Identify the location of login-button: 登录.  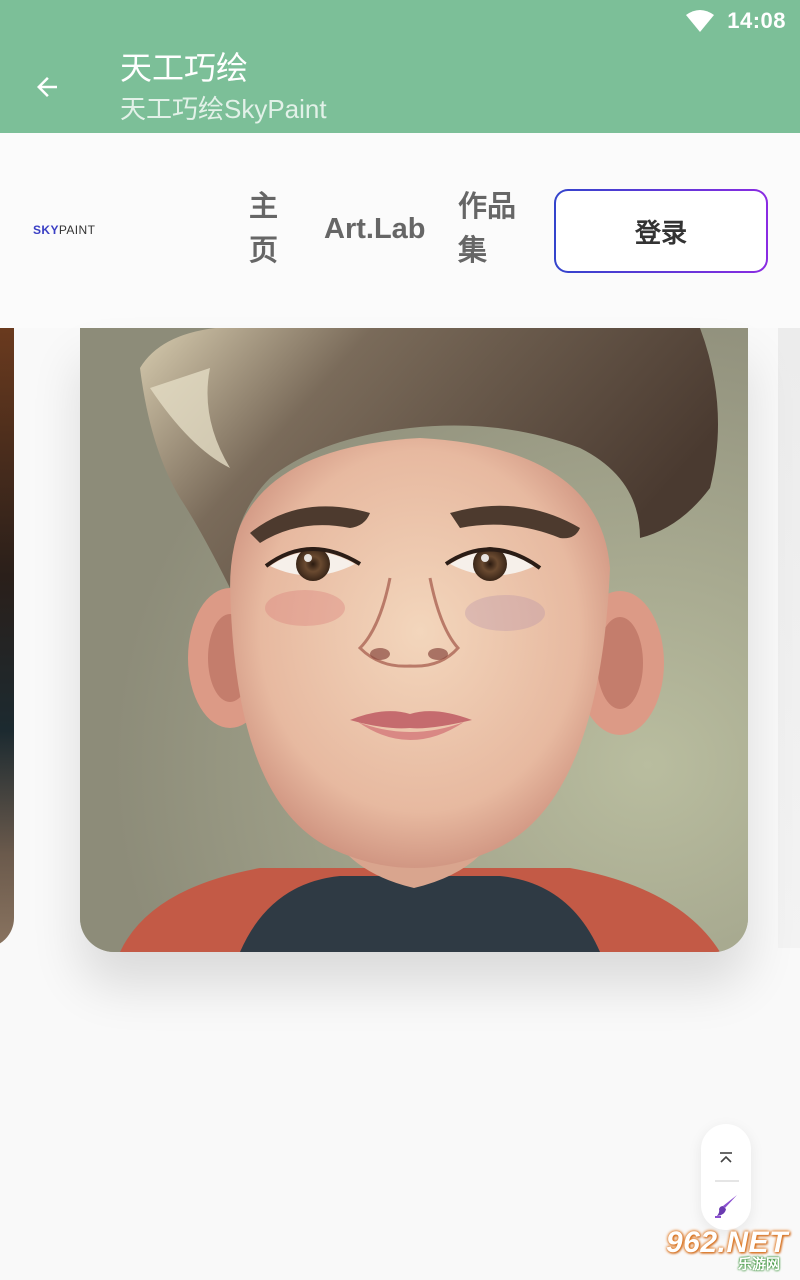
(661, 231).